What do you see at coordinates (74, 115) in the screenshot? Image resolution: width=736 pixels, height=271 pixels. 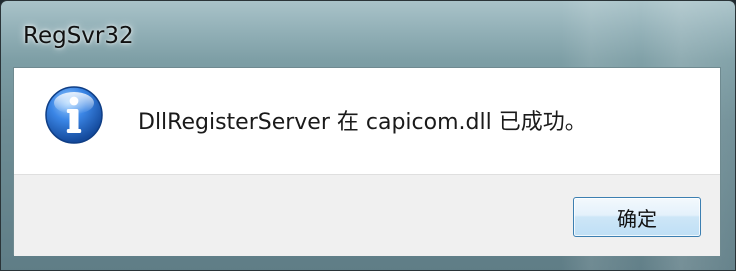 I see `info-icon` at bounding box center [74, 115].